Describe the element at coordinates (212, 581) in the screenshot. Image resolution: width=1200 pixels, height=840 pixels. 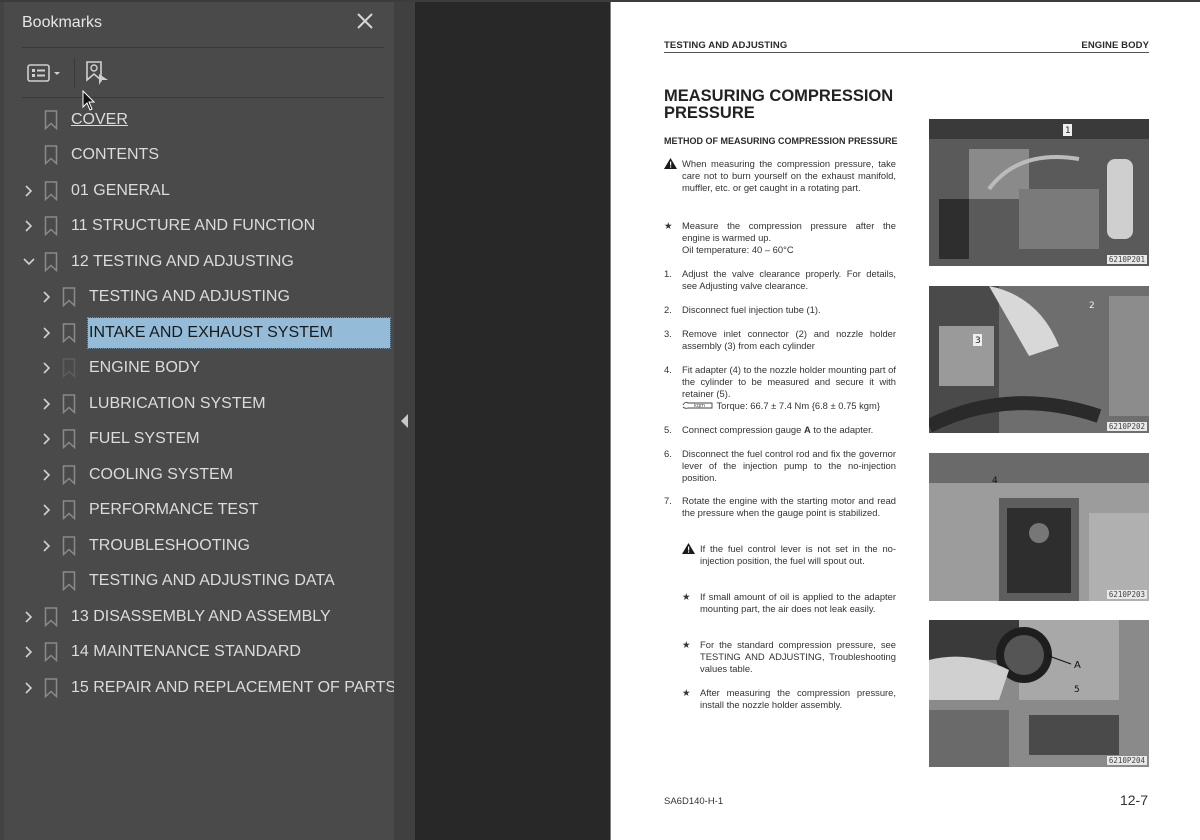
I see `bookmark-label: TESTING AND ADJUSTING DATA` at that location.